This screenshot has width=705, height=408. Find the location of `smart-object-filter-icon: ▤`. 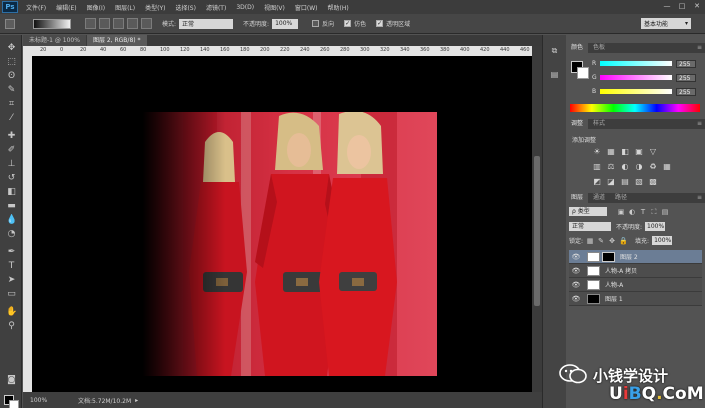

smart-object-filter-icon: ▤ is located at coordinates (665, 212).